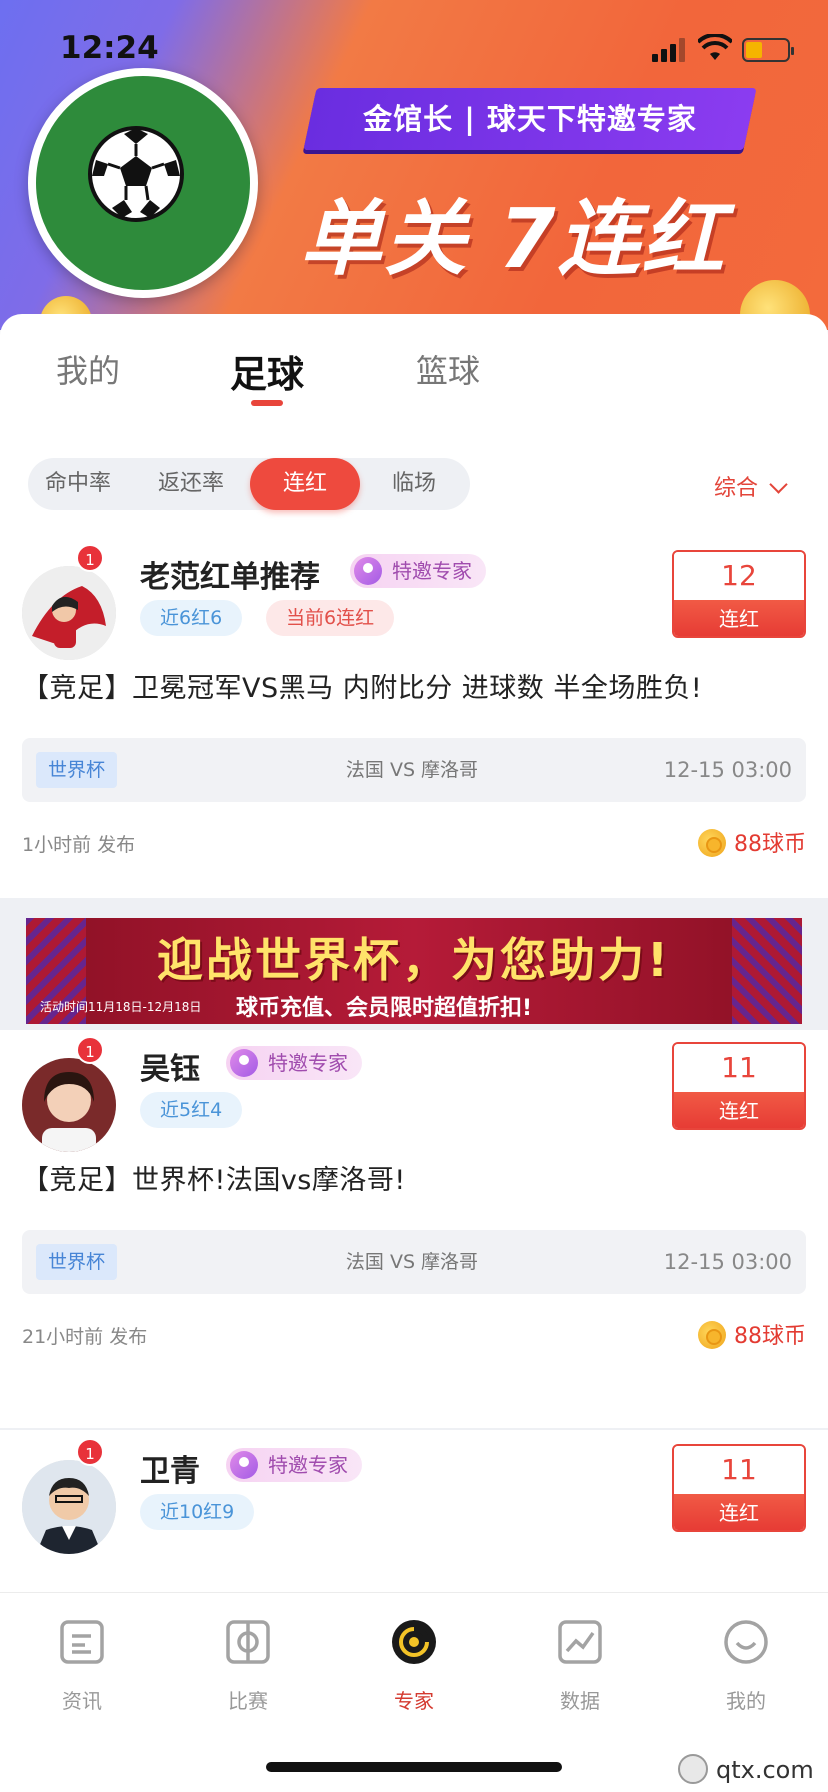 This screenshot has height=1792, width=828. What do you see at coordinates (230, 574) in the screenshot?
I see `expert-name: 老范红单推荐` at bounding box center [230, 574].